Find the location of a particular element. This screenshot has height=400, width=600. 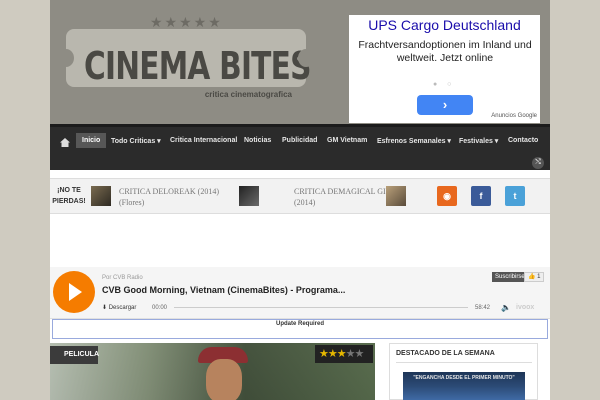

nav-item-critica-internacional: Critica Internacional is located at coordinates (203, 140).